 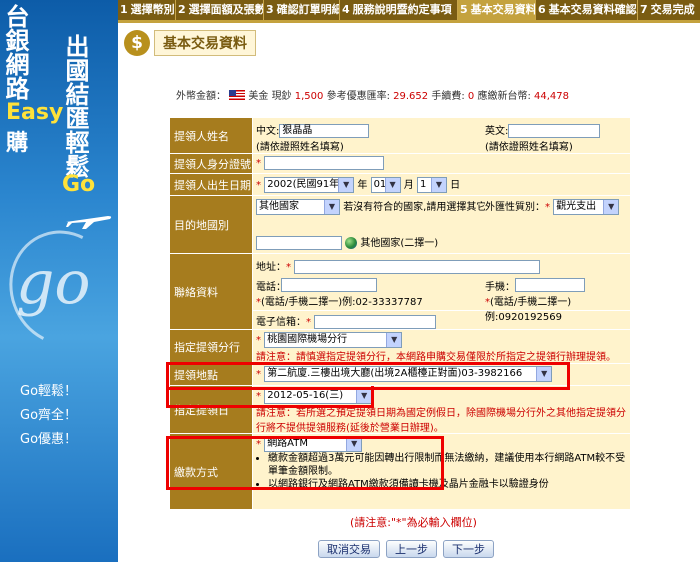 What do you see at coordinates (53, 283) in the screenshot?
I see `go-logo: go` at bounding box center [53, 283].